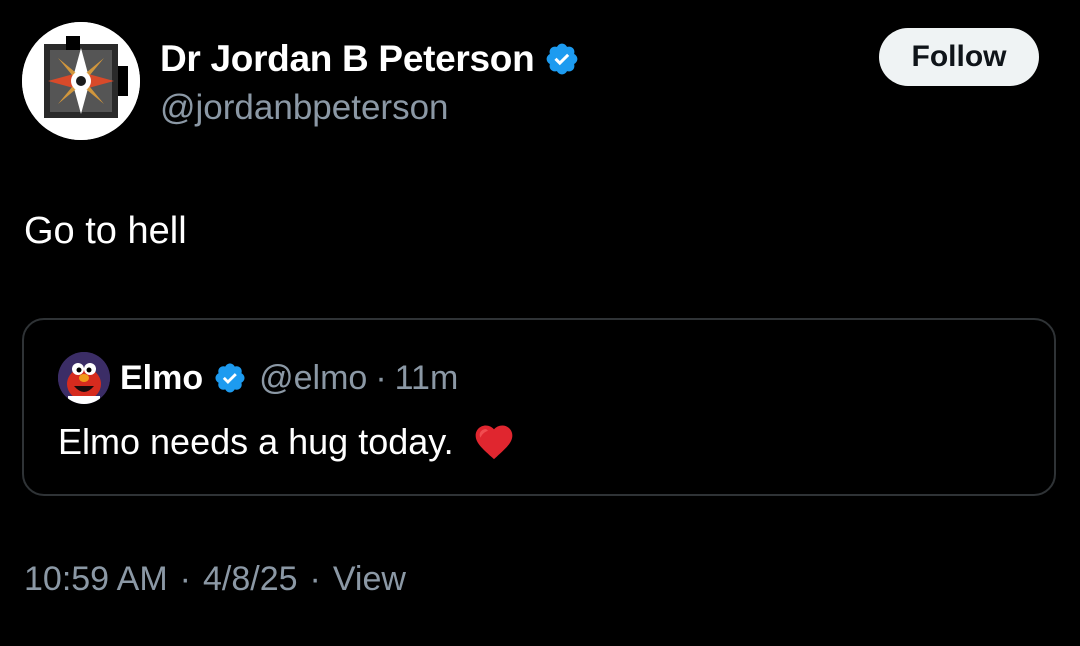  Describe the element at coordinates (256, 441) in the screenshot. I see `quote-text: Elmo needs a hug today.` at that location.